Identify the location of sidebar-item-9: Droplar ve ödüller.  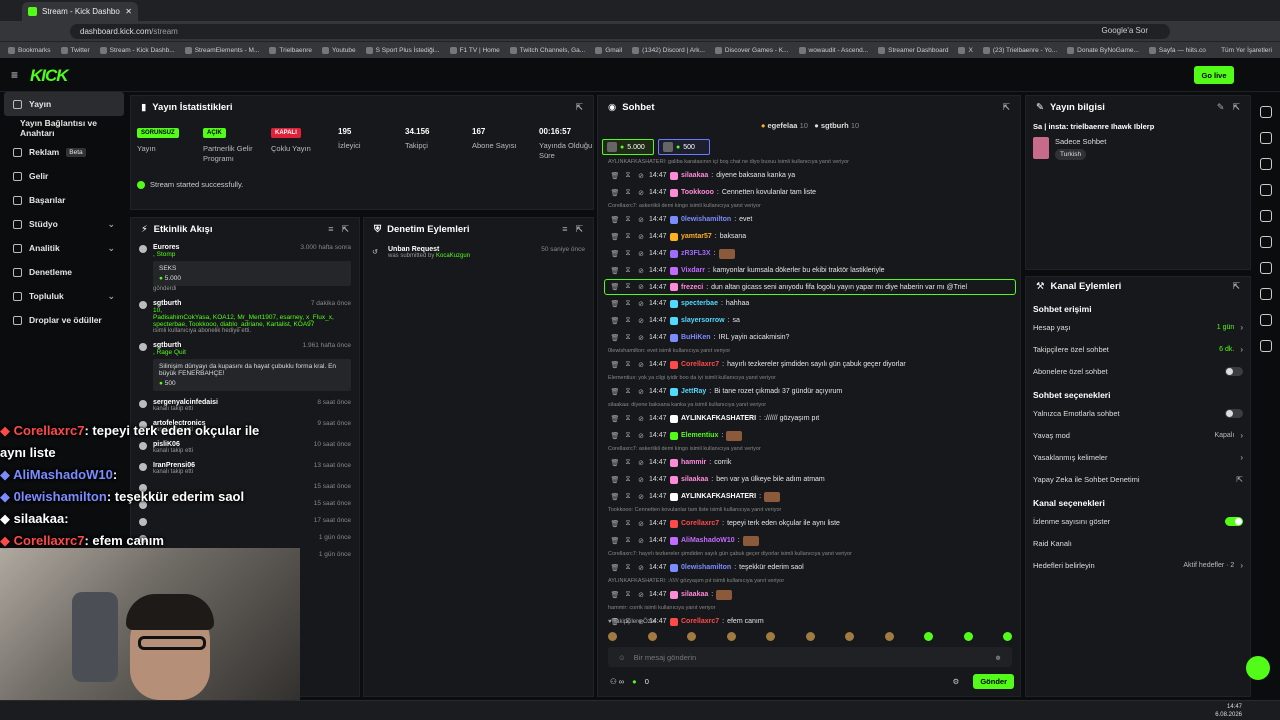
(64, 320).